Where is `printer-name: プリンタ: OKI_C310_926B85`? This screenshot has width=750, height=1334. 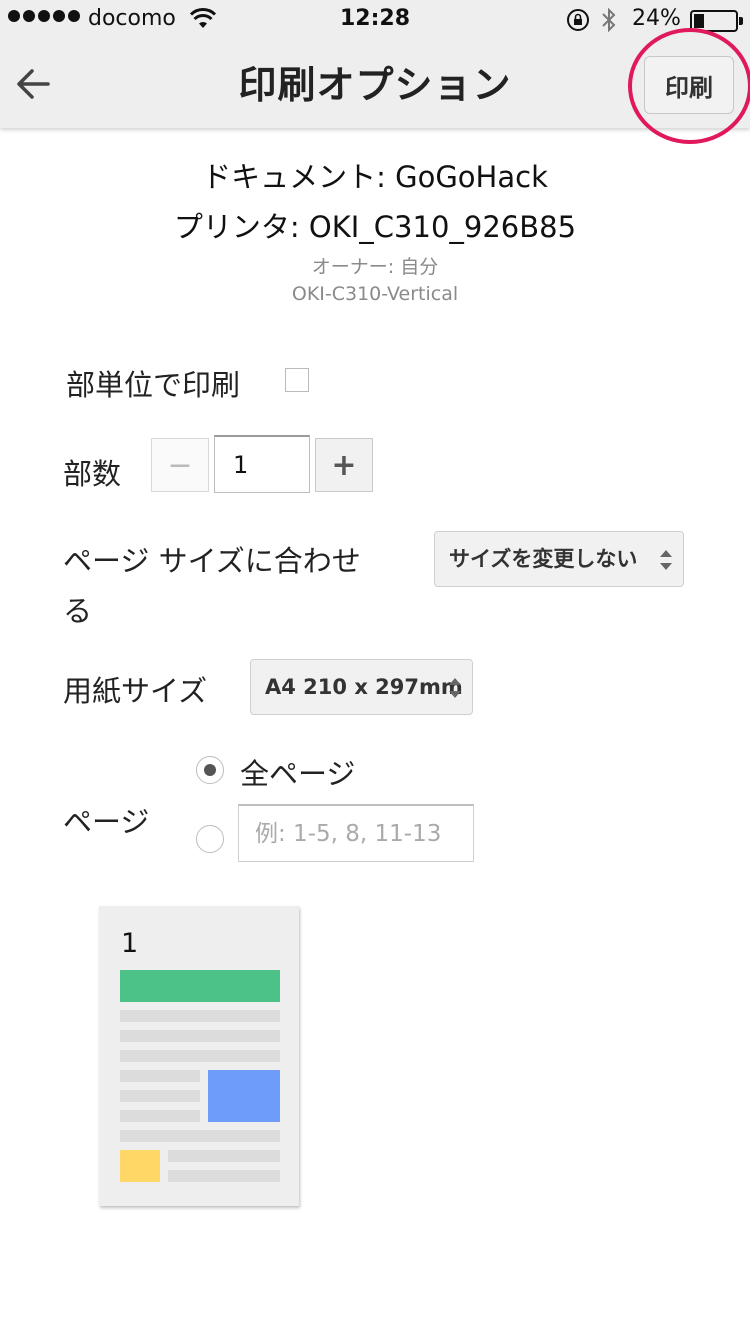 printer-name: プリンタ: OKI_C310_926B85 is located at coordinates (375, 227).